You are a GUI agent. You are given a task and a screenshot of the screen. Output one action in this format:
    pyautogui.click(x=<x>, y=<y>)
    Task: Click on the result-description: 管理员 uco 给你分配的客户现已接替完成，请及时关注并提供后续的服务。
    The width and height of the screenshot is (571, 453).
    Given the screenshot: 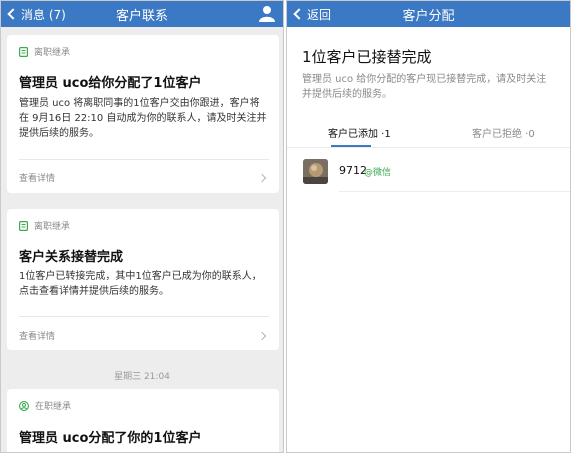 What is the action you would take?
    pyautogui.click(x=424, y=87)
    